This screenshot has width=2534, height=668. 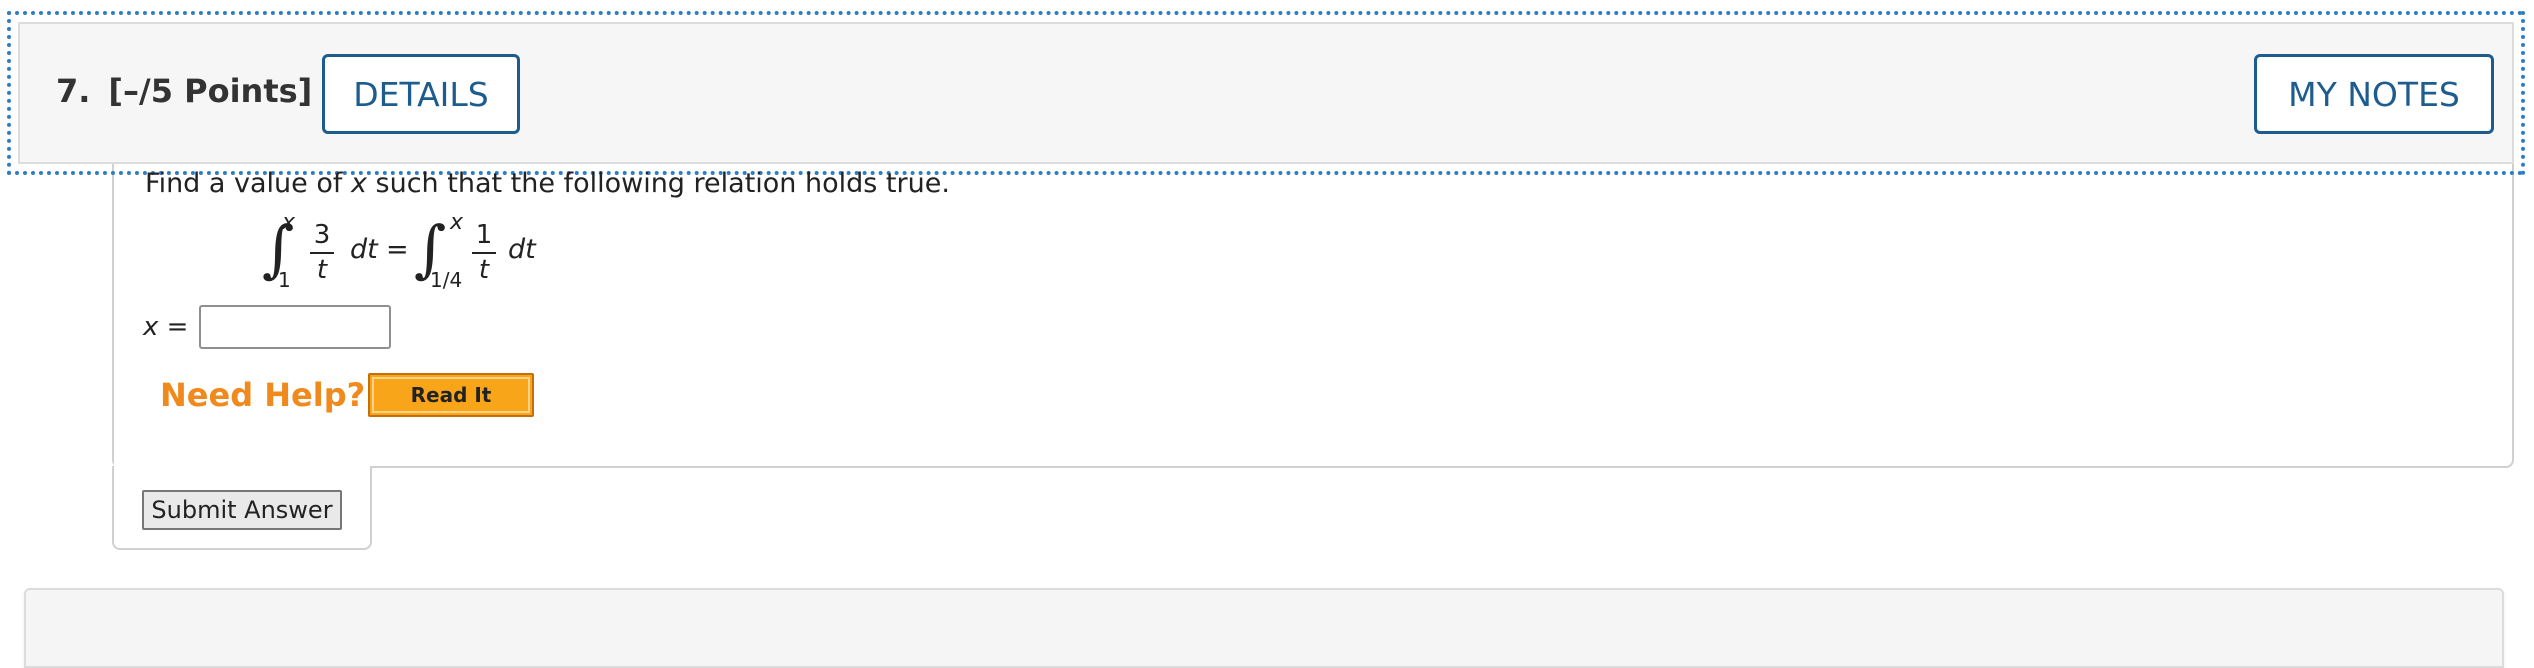 I want to click on right-fraction: 1 t, so click(x=484, y=252).